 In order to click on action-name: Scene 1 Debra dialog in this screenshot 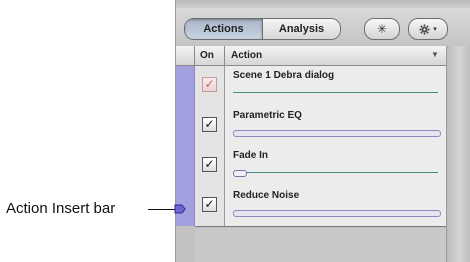, I will do `click(284, 75)`.